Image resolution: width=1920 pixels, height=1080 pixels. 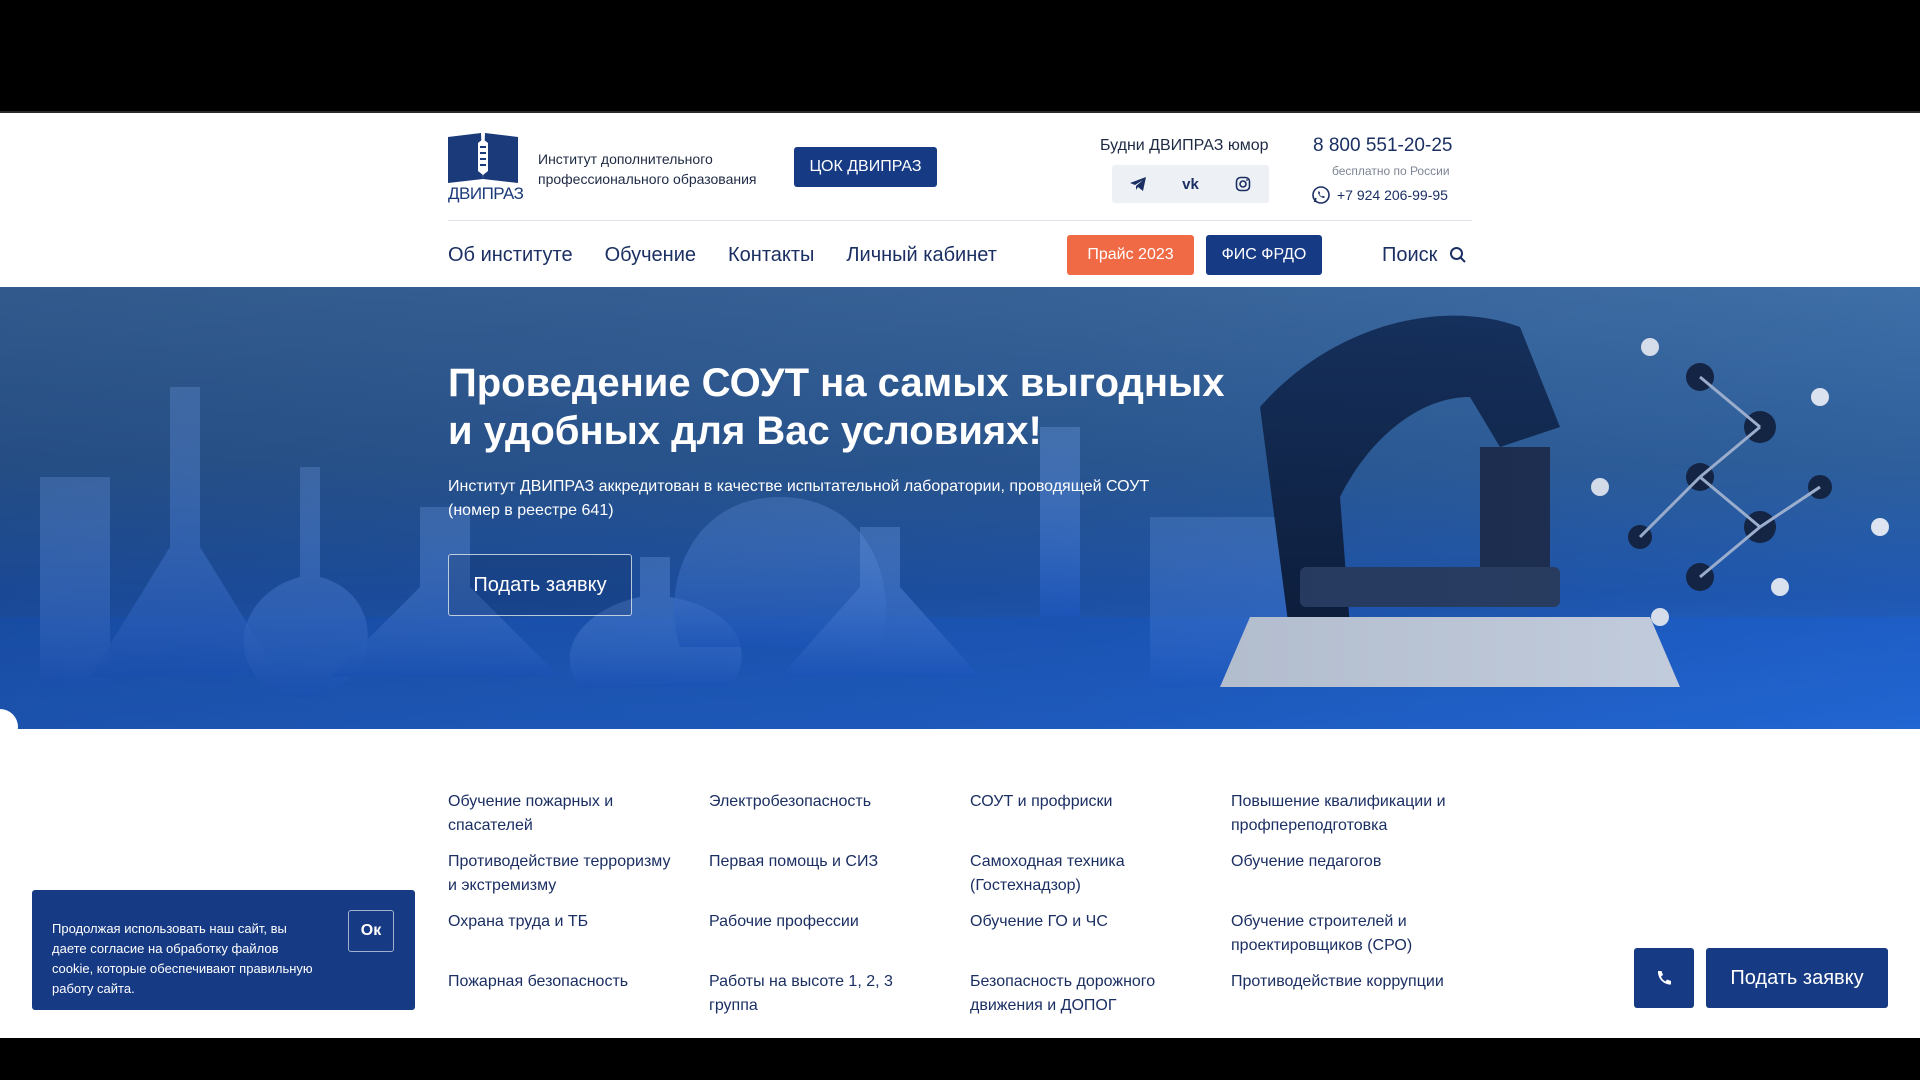 I want to click on browser-top-black-area, so click(x=960, y=55).